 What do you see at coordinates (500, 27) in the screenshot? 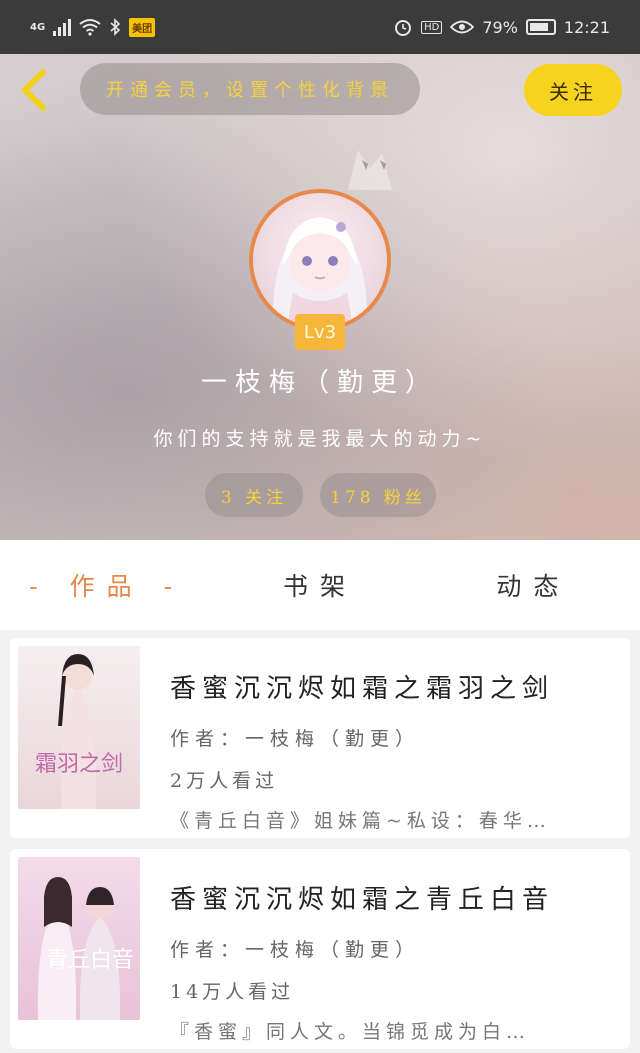
I see `battery-percent: 79%` at bounding box center [500, 27].